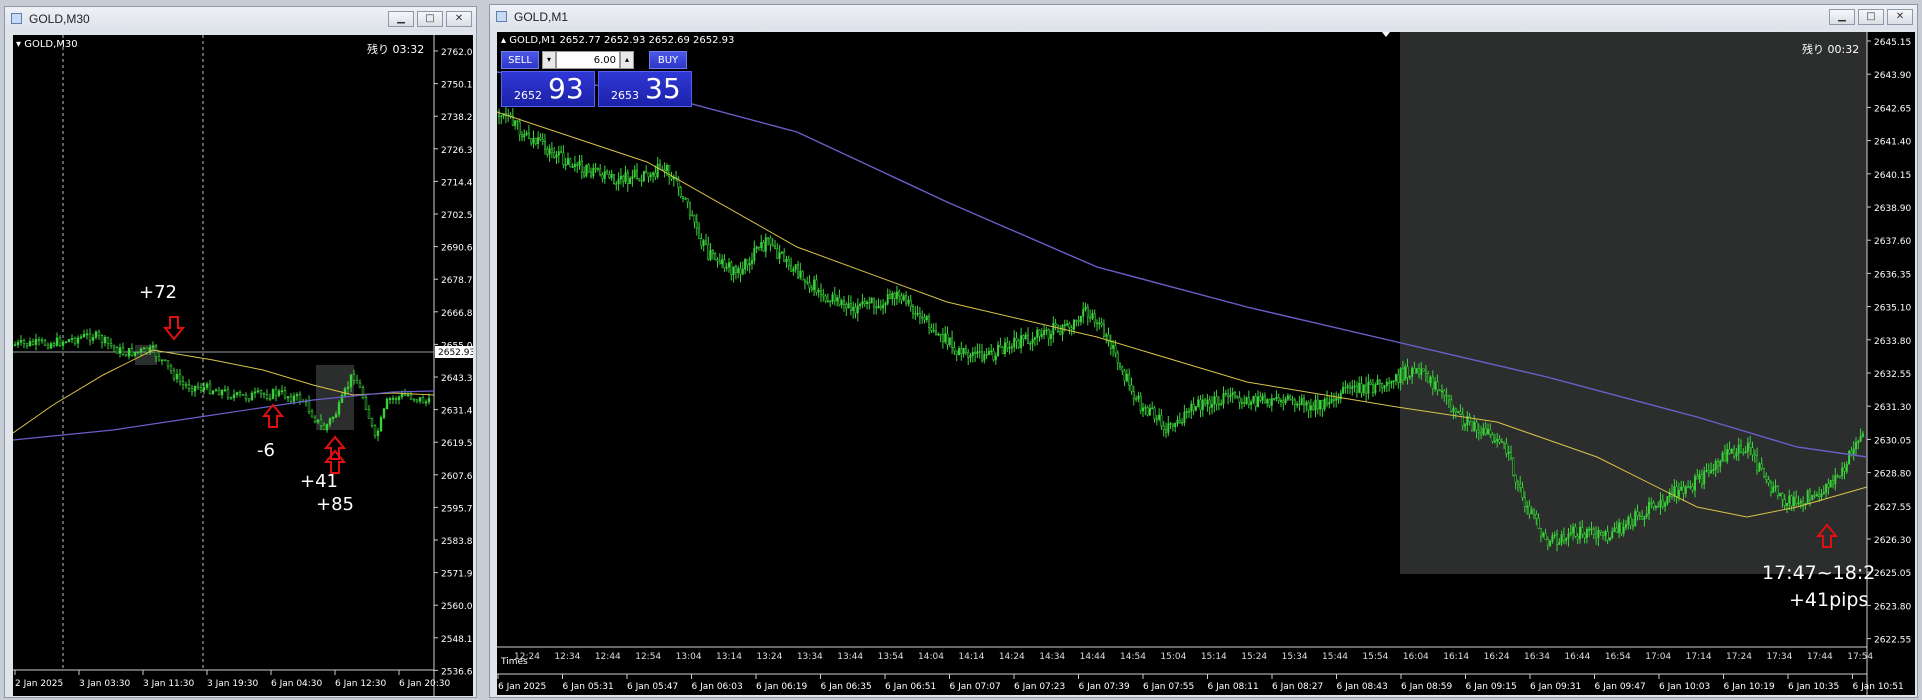 The height and width of the screenshot is (700, 1922). I want to click on current-price-label: 2652.93, so click(455, 353).